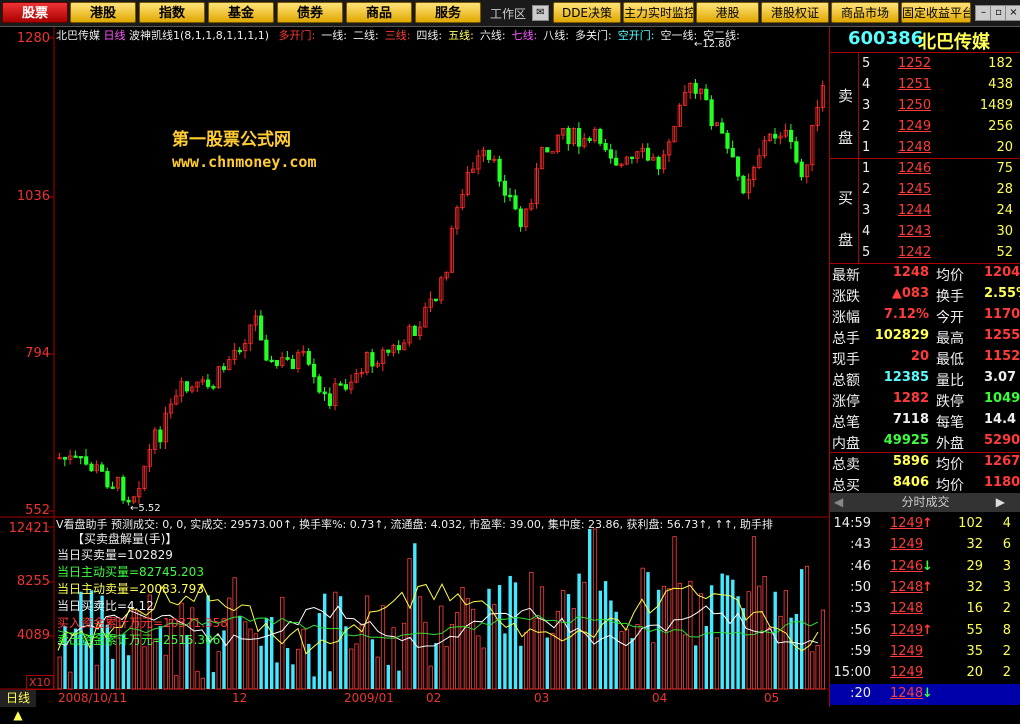 This screenshot has height=724, width=1020. What do you see at coordinates (379, 12) in the screenshot?
I see `toolbar-button-5: 商品` at bounding box center [379, 12].